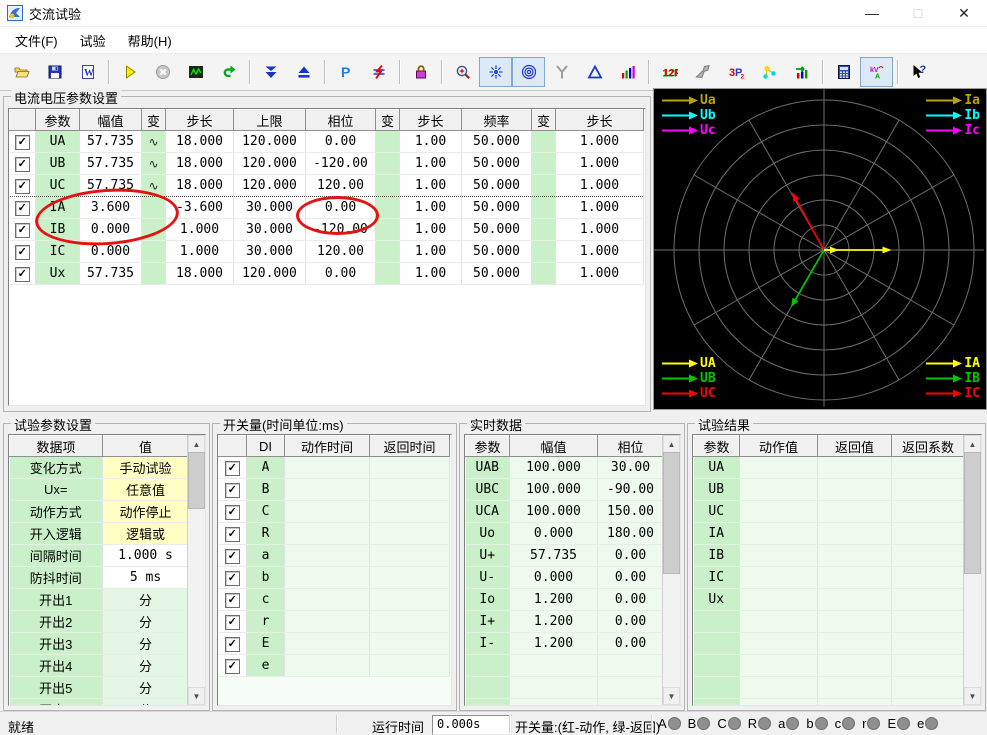  What do you see at coordinates (495, 72) in the screenshot?
I see `brightness-button` at bounding box center [495, 72].